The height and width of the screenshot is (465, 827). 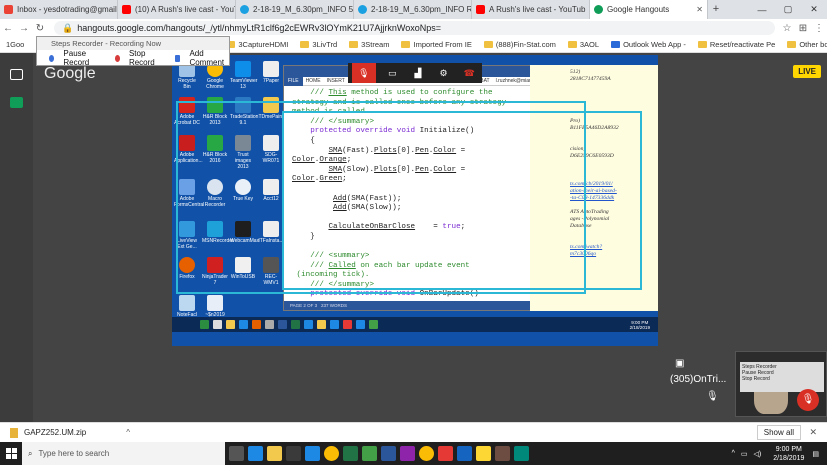 I want to click on star-icon: ☆, so click(x=787, y=28).